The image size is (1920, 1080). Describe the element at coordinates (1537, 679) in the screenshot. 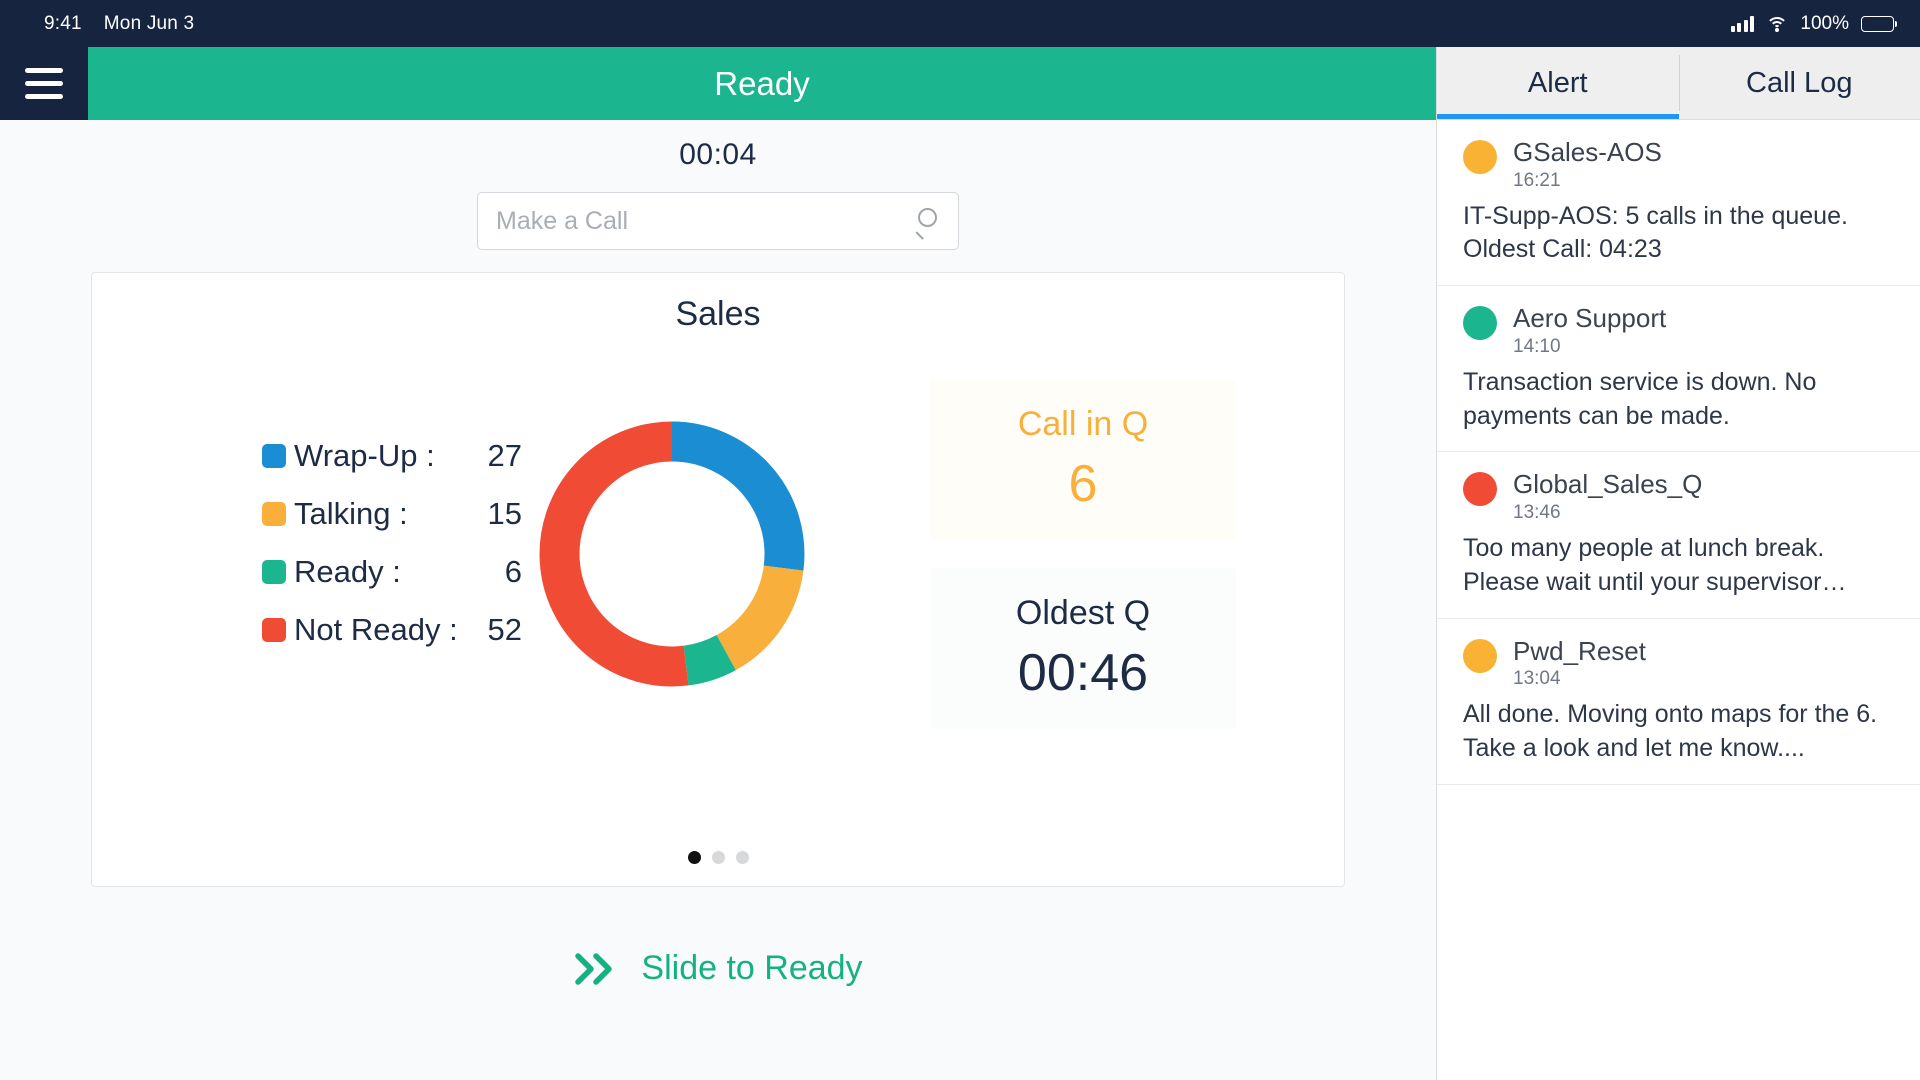

I see `alert-timestamp: 13:04` at that location.